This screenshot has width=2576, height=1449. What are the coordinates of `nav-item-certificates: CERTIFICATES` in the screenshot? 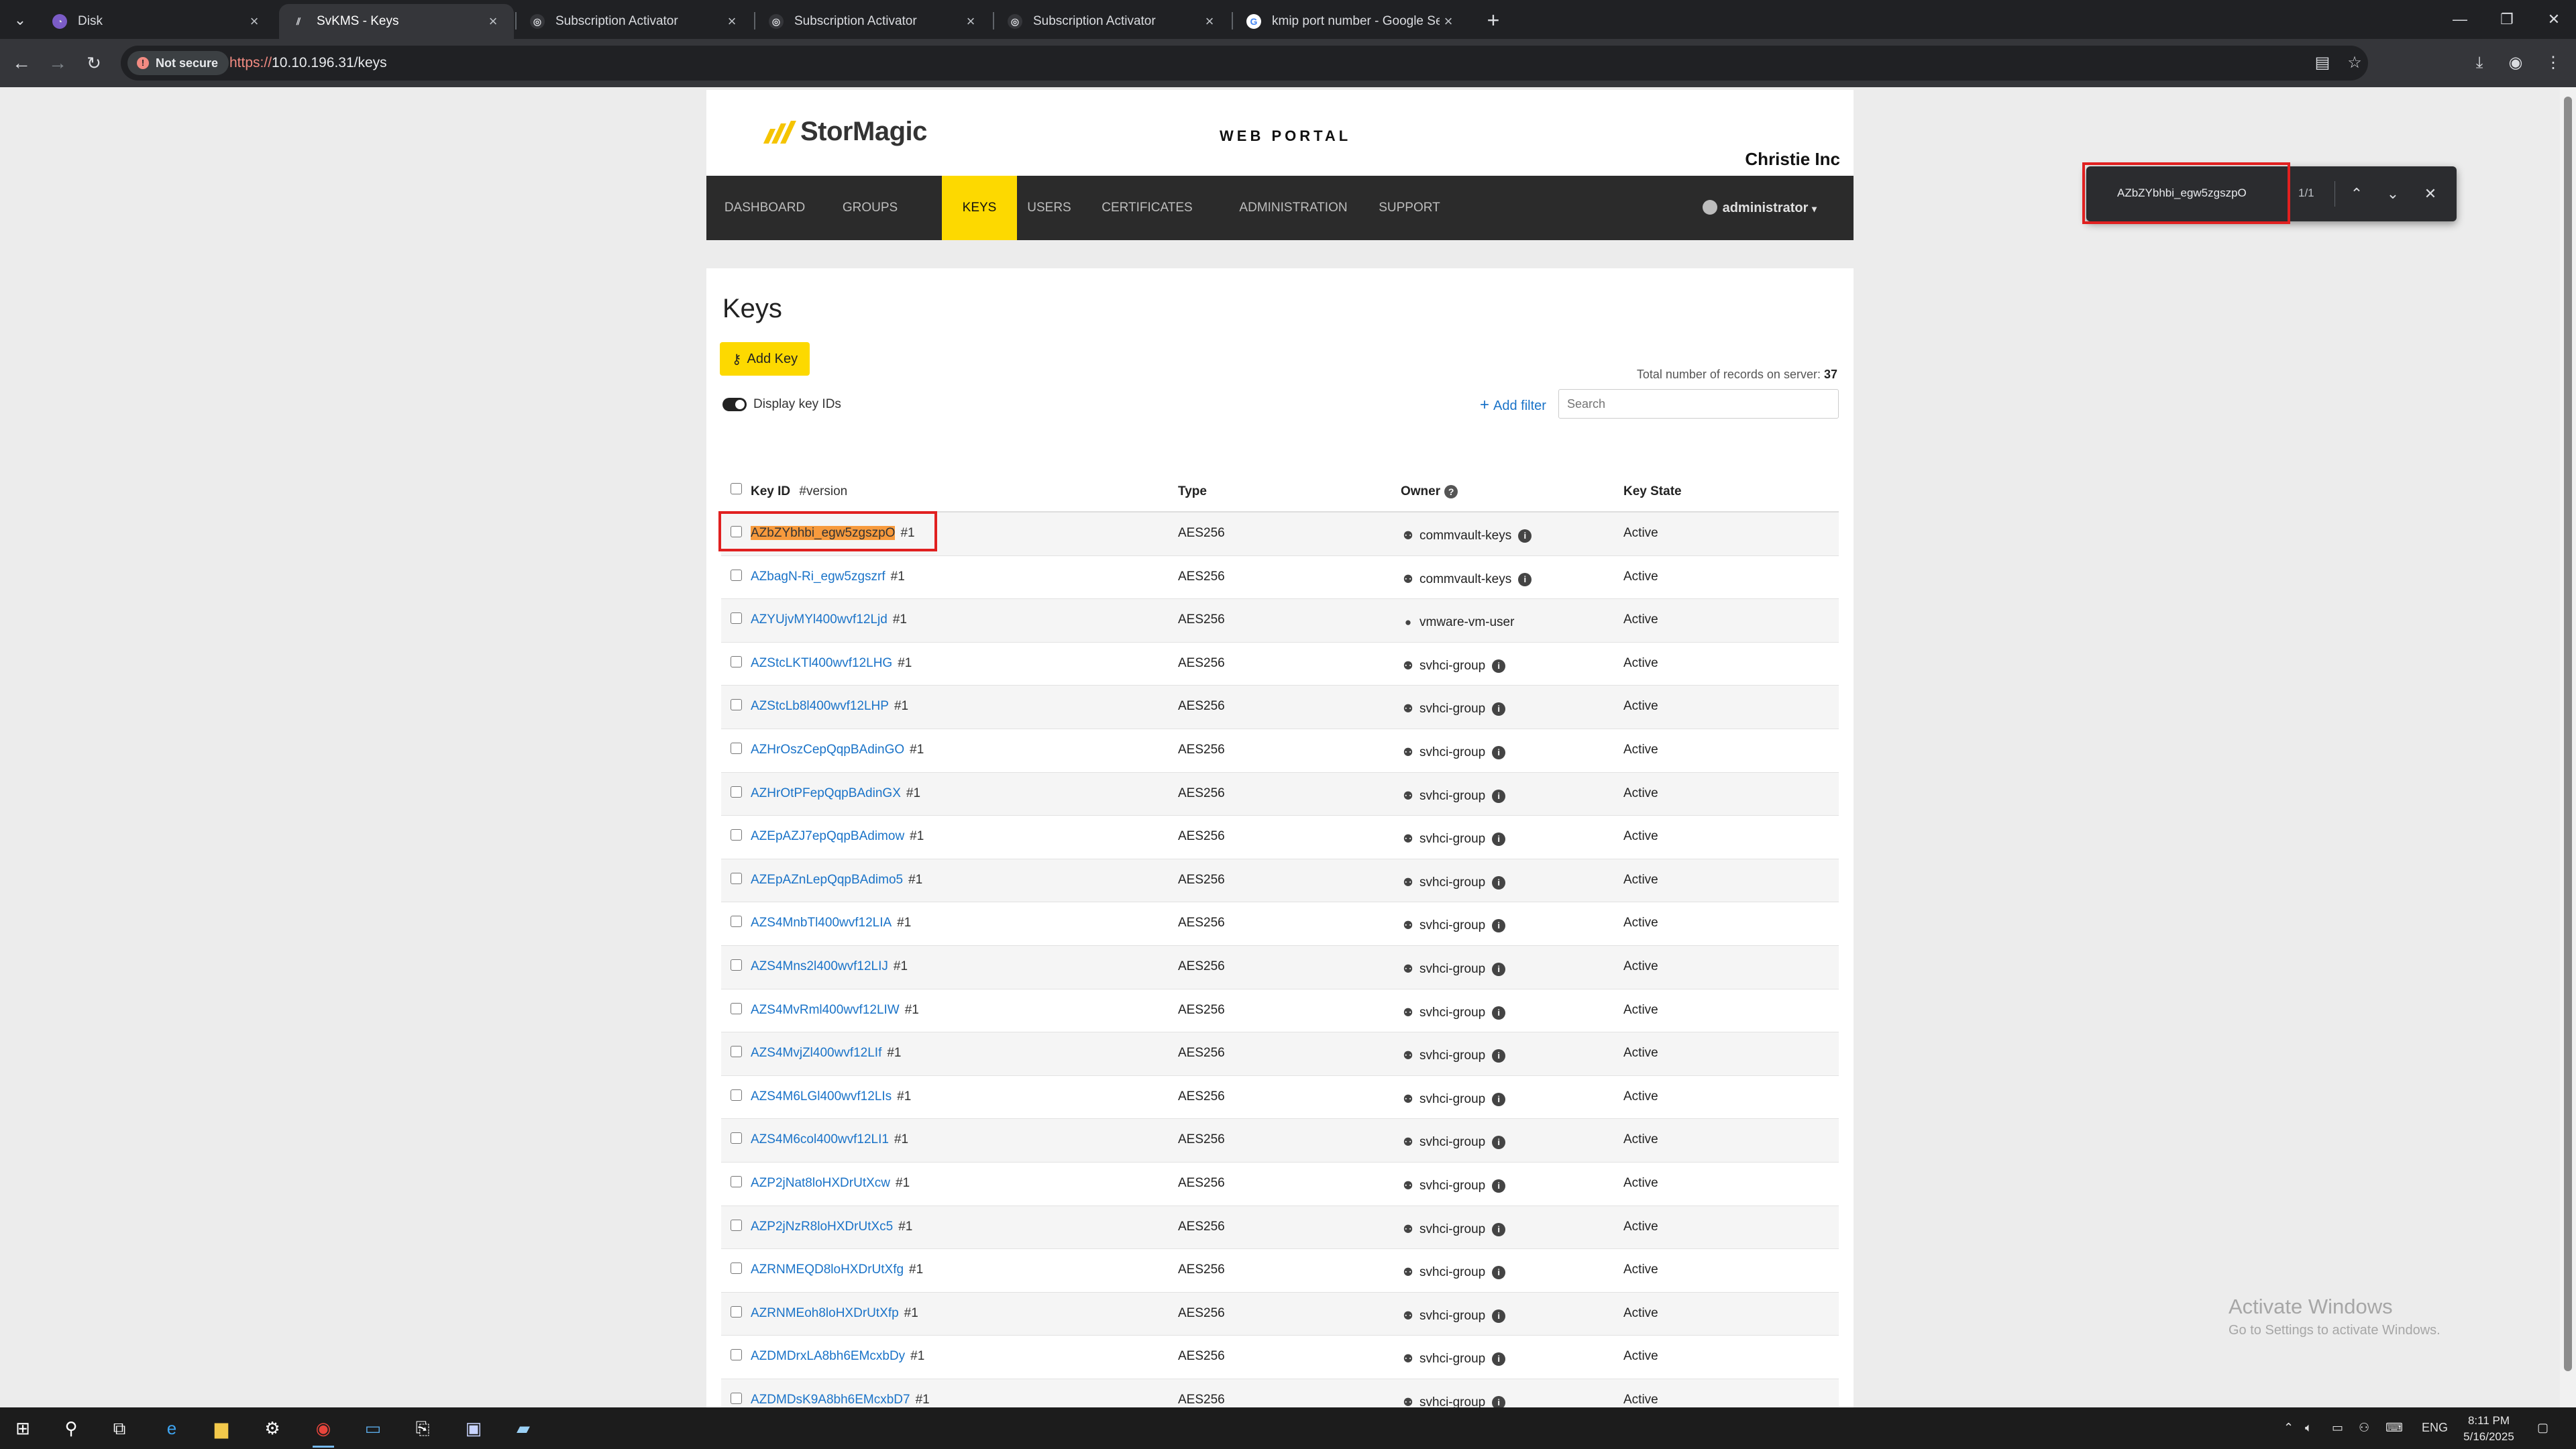 It's located at (1147, 208).